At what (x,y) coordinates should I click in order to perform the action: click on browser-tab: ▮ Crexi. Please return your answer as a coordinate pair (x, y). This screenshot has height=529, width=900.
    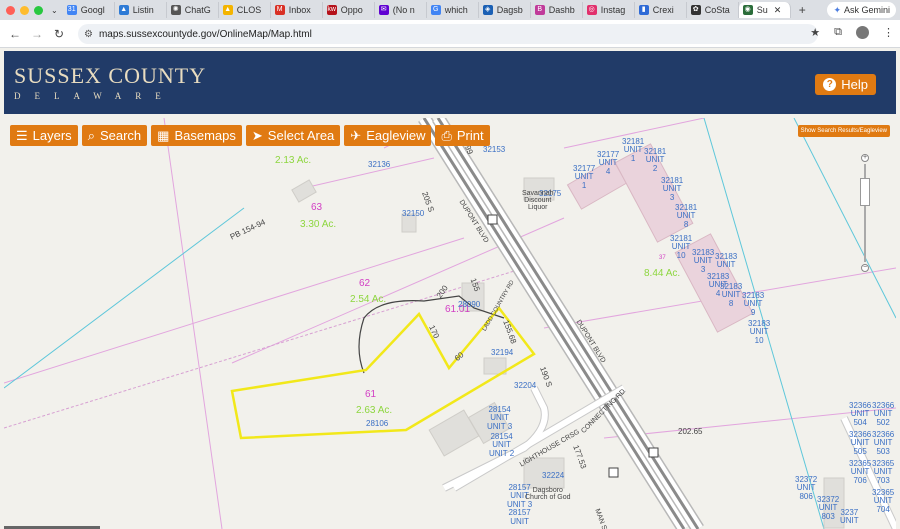
    Looking at the image, I should click on (661, 10).